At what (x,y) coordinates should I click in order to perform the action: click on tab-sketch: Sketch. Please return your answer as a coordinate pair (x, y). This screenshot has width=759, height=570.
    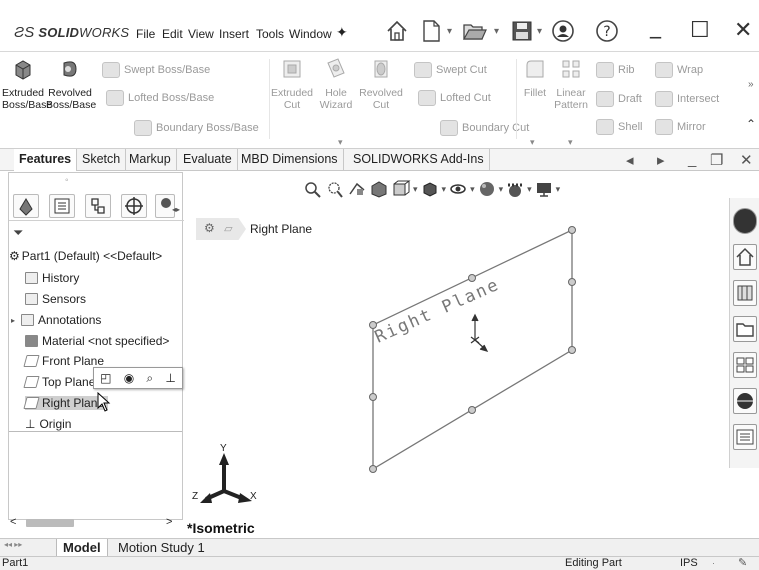
    Looking at the image, I should click on (102, 160).